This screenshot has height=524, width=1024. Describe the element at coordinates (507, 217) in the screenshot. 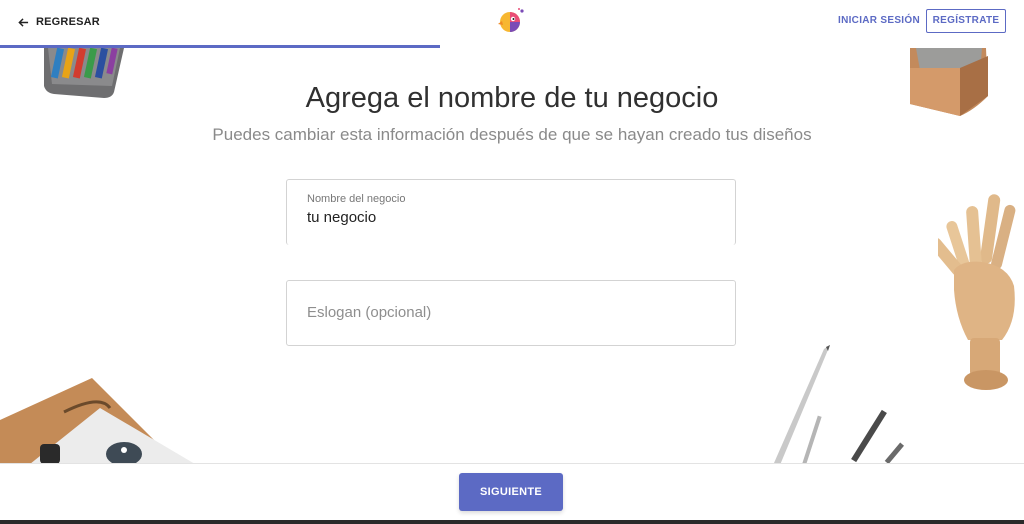

I see `business-name-input` at that location.